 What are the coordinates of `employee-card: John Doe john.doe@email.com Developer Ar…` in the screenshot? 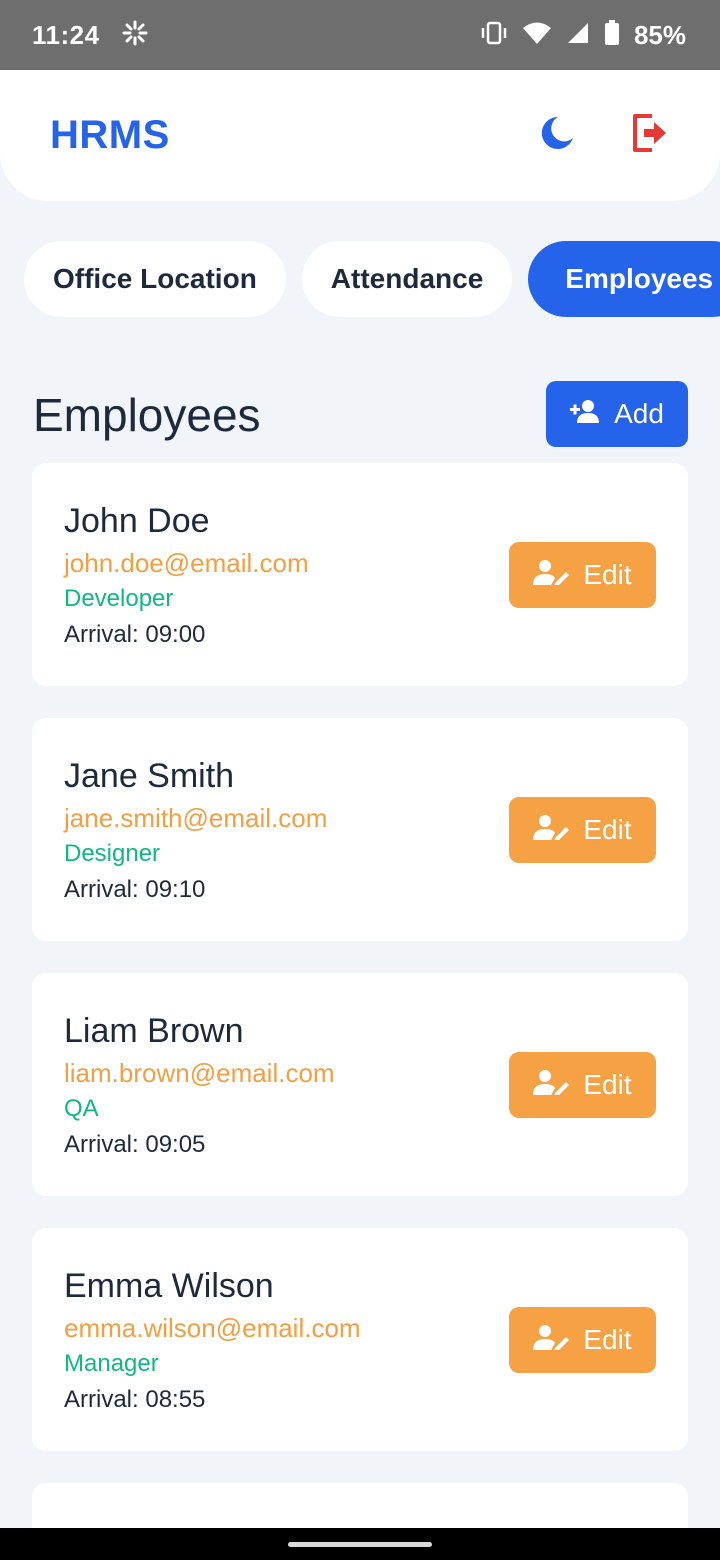 It's located at (360, 574).